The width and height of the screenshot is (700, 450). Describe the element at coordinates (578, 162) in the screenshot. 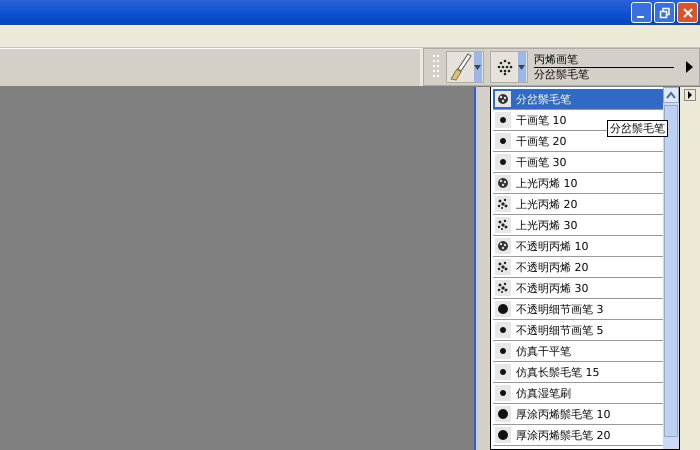

I see `brush-list-item: 干画笔 30` at that location.